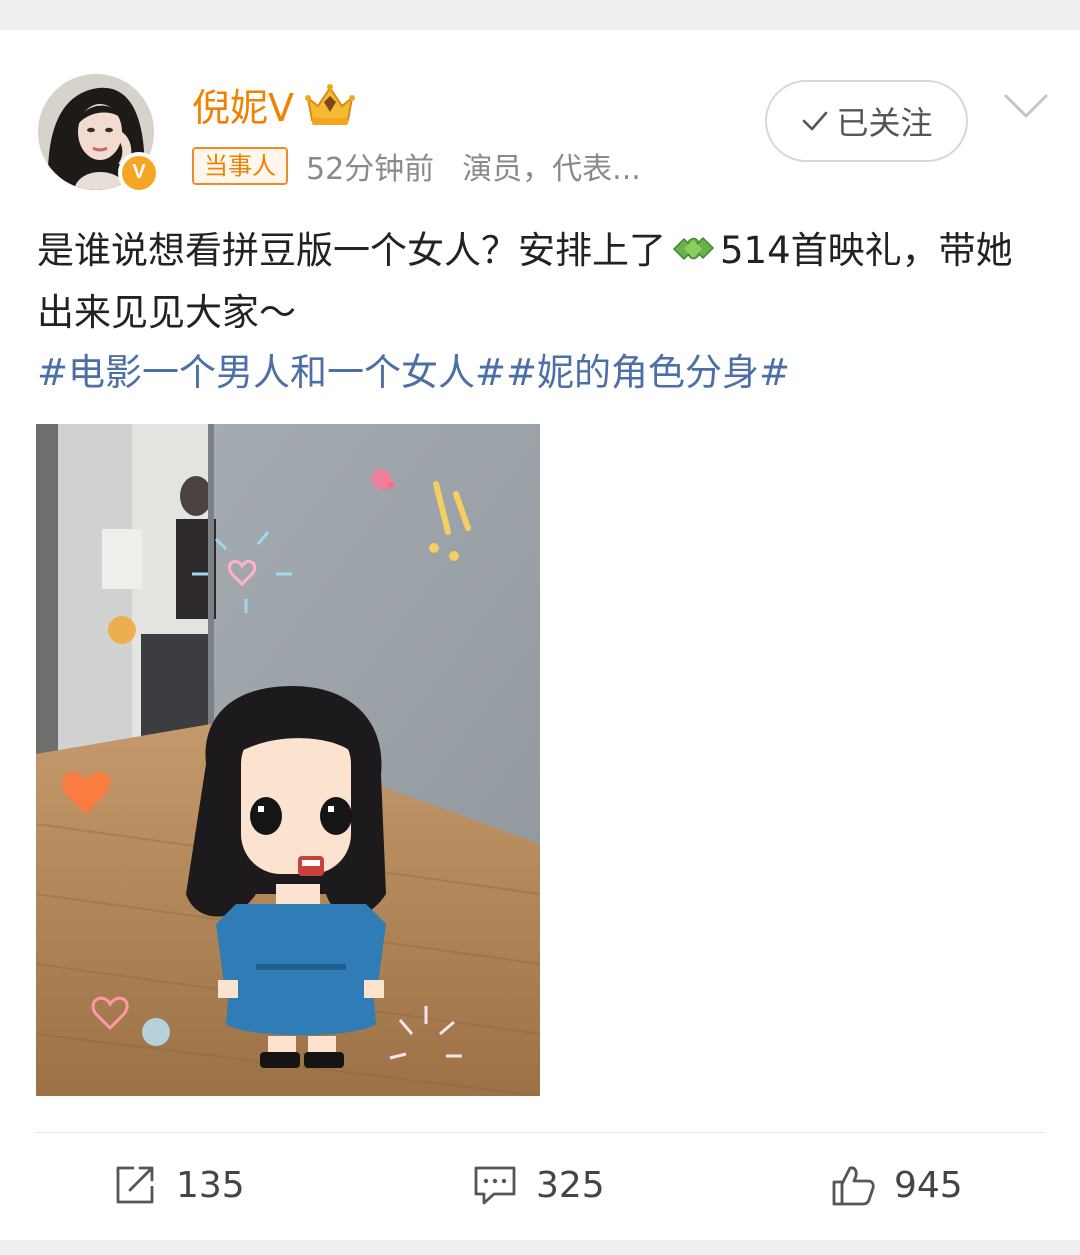  I want to click on post-text: 是谁说想看拼豆版一个女人？安排上了 514首映礼，带她出来见见大家～, so click(542, 282).